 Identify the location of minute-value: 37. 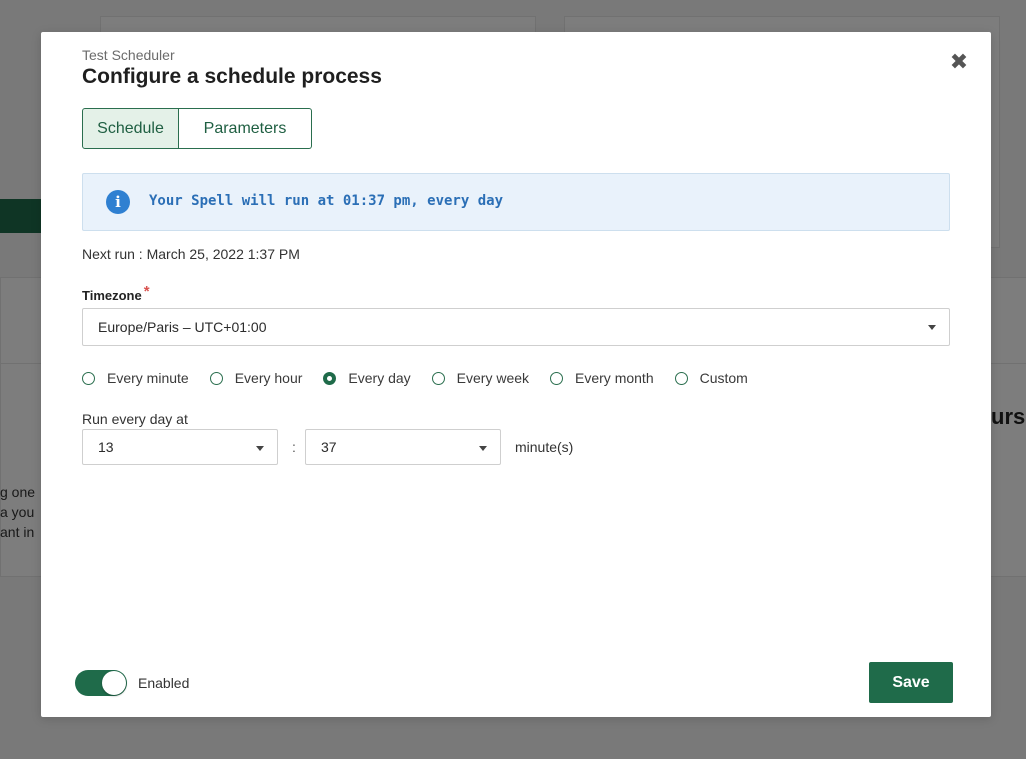
(329, 447).